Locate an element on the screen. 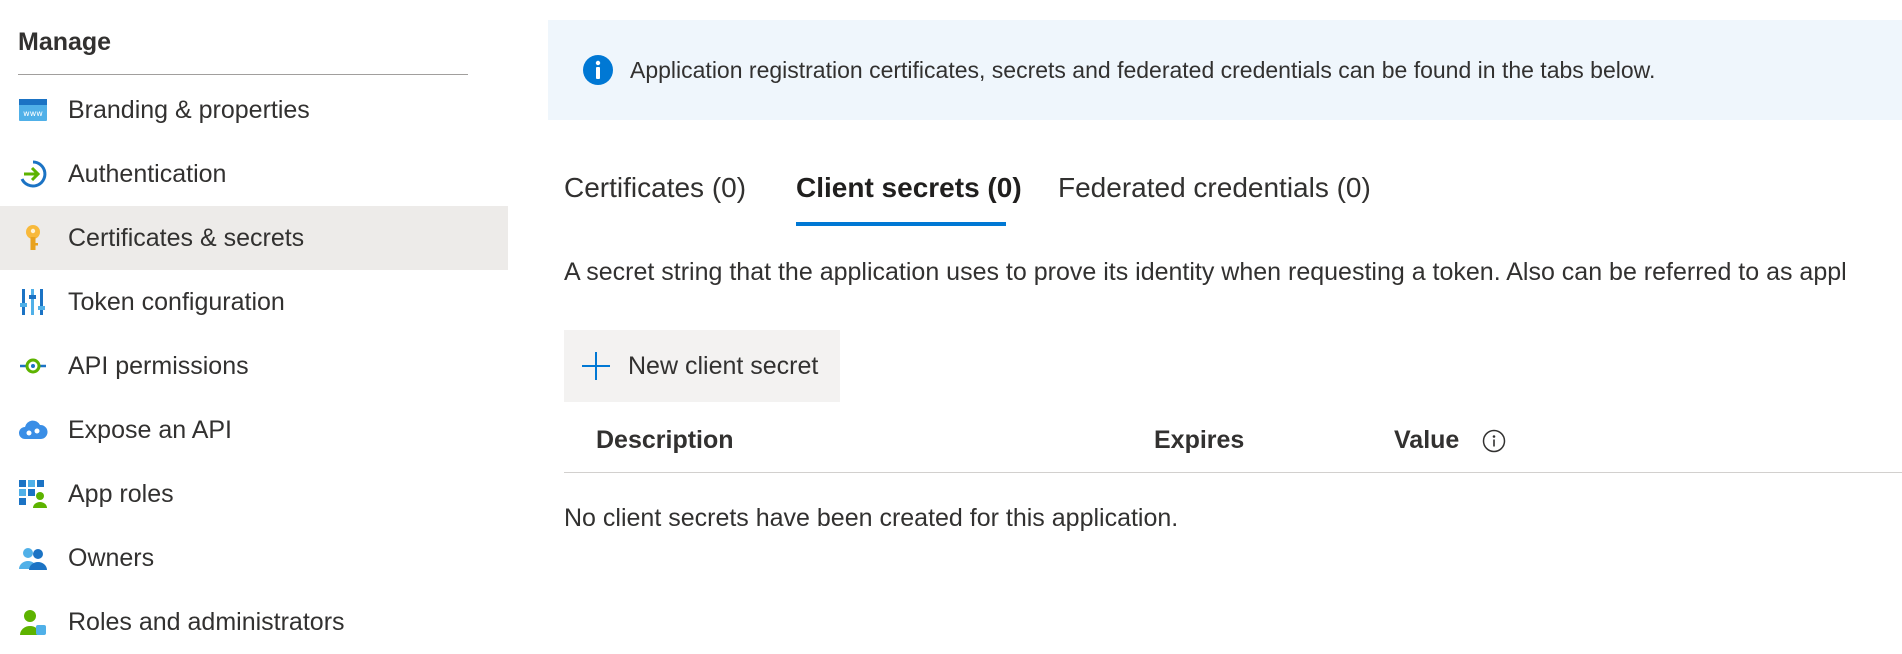 The image size is (1902, 654). sidebar-item-label: Owners is located at coordinates (111, 557).